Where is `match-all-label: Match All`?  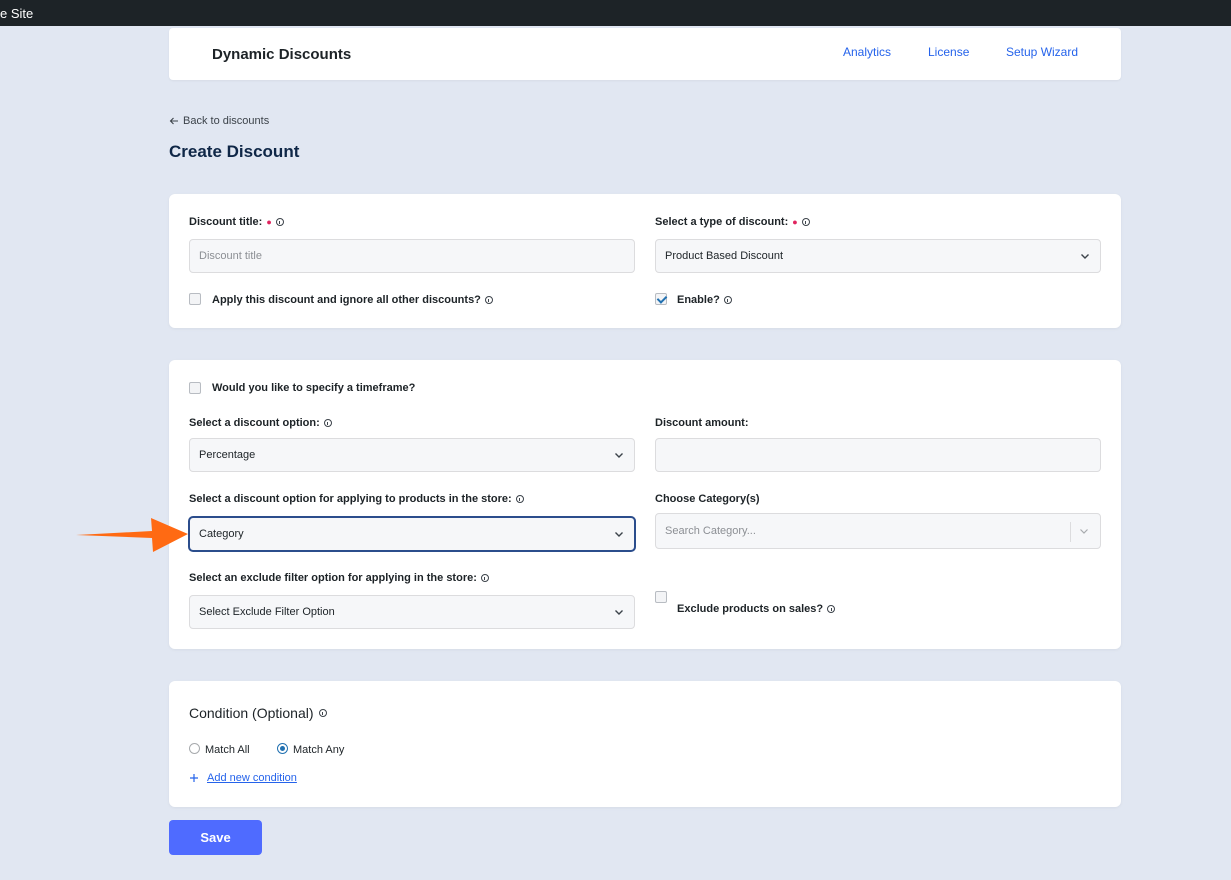
match-all-label: Match All is located at coordinates (227, 750).